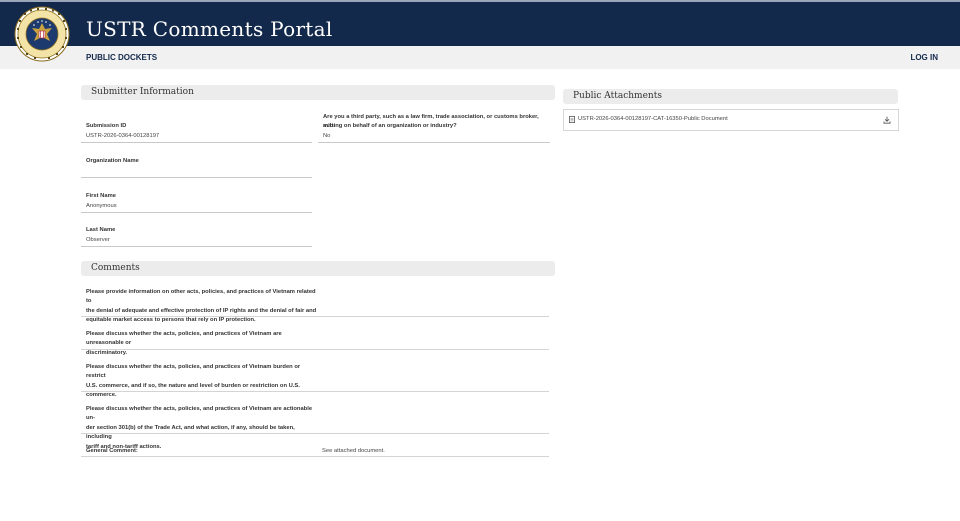 Image resolution: width=960 pixels, height=521 pixels. I want to click on submission-id-field: Submission ID USTR-2026-0364-00128197, so click(196, 132).